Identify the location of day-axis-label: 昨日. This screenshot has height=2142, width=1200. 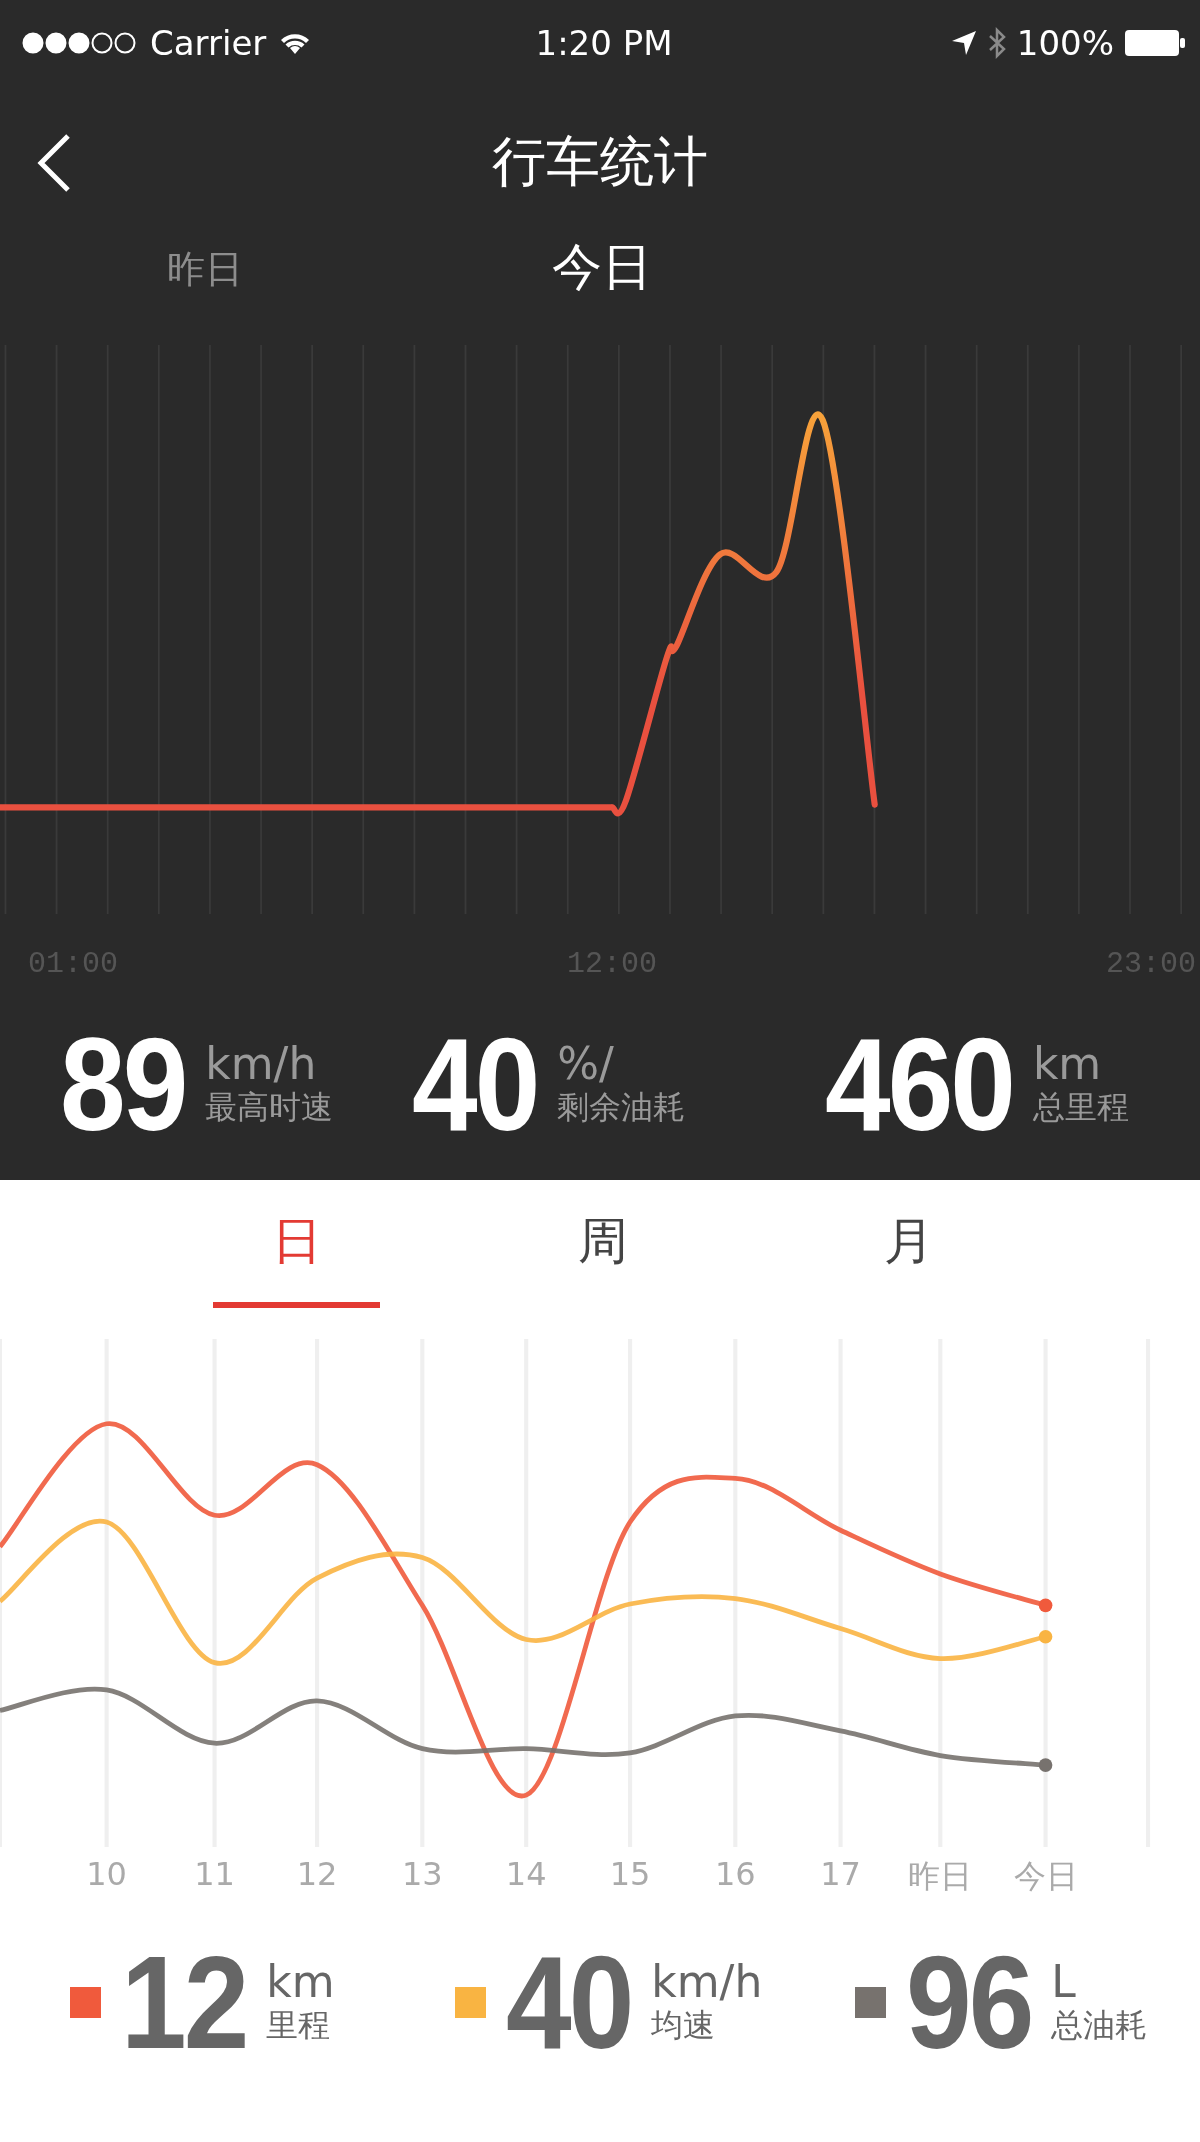
(940, 1876).